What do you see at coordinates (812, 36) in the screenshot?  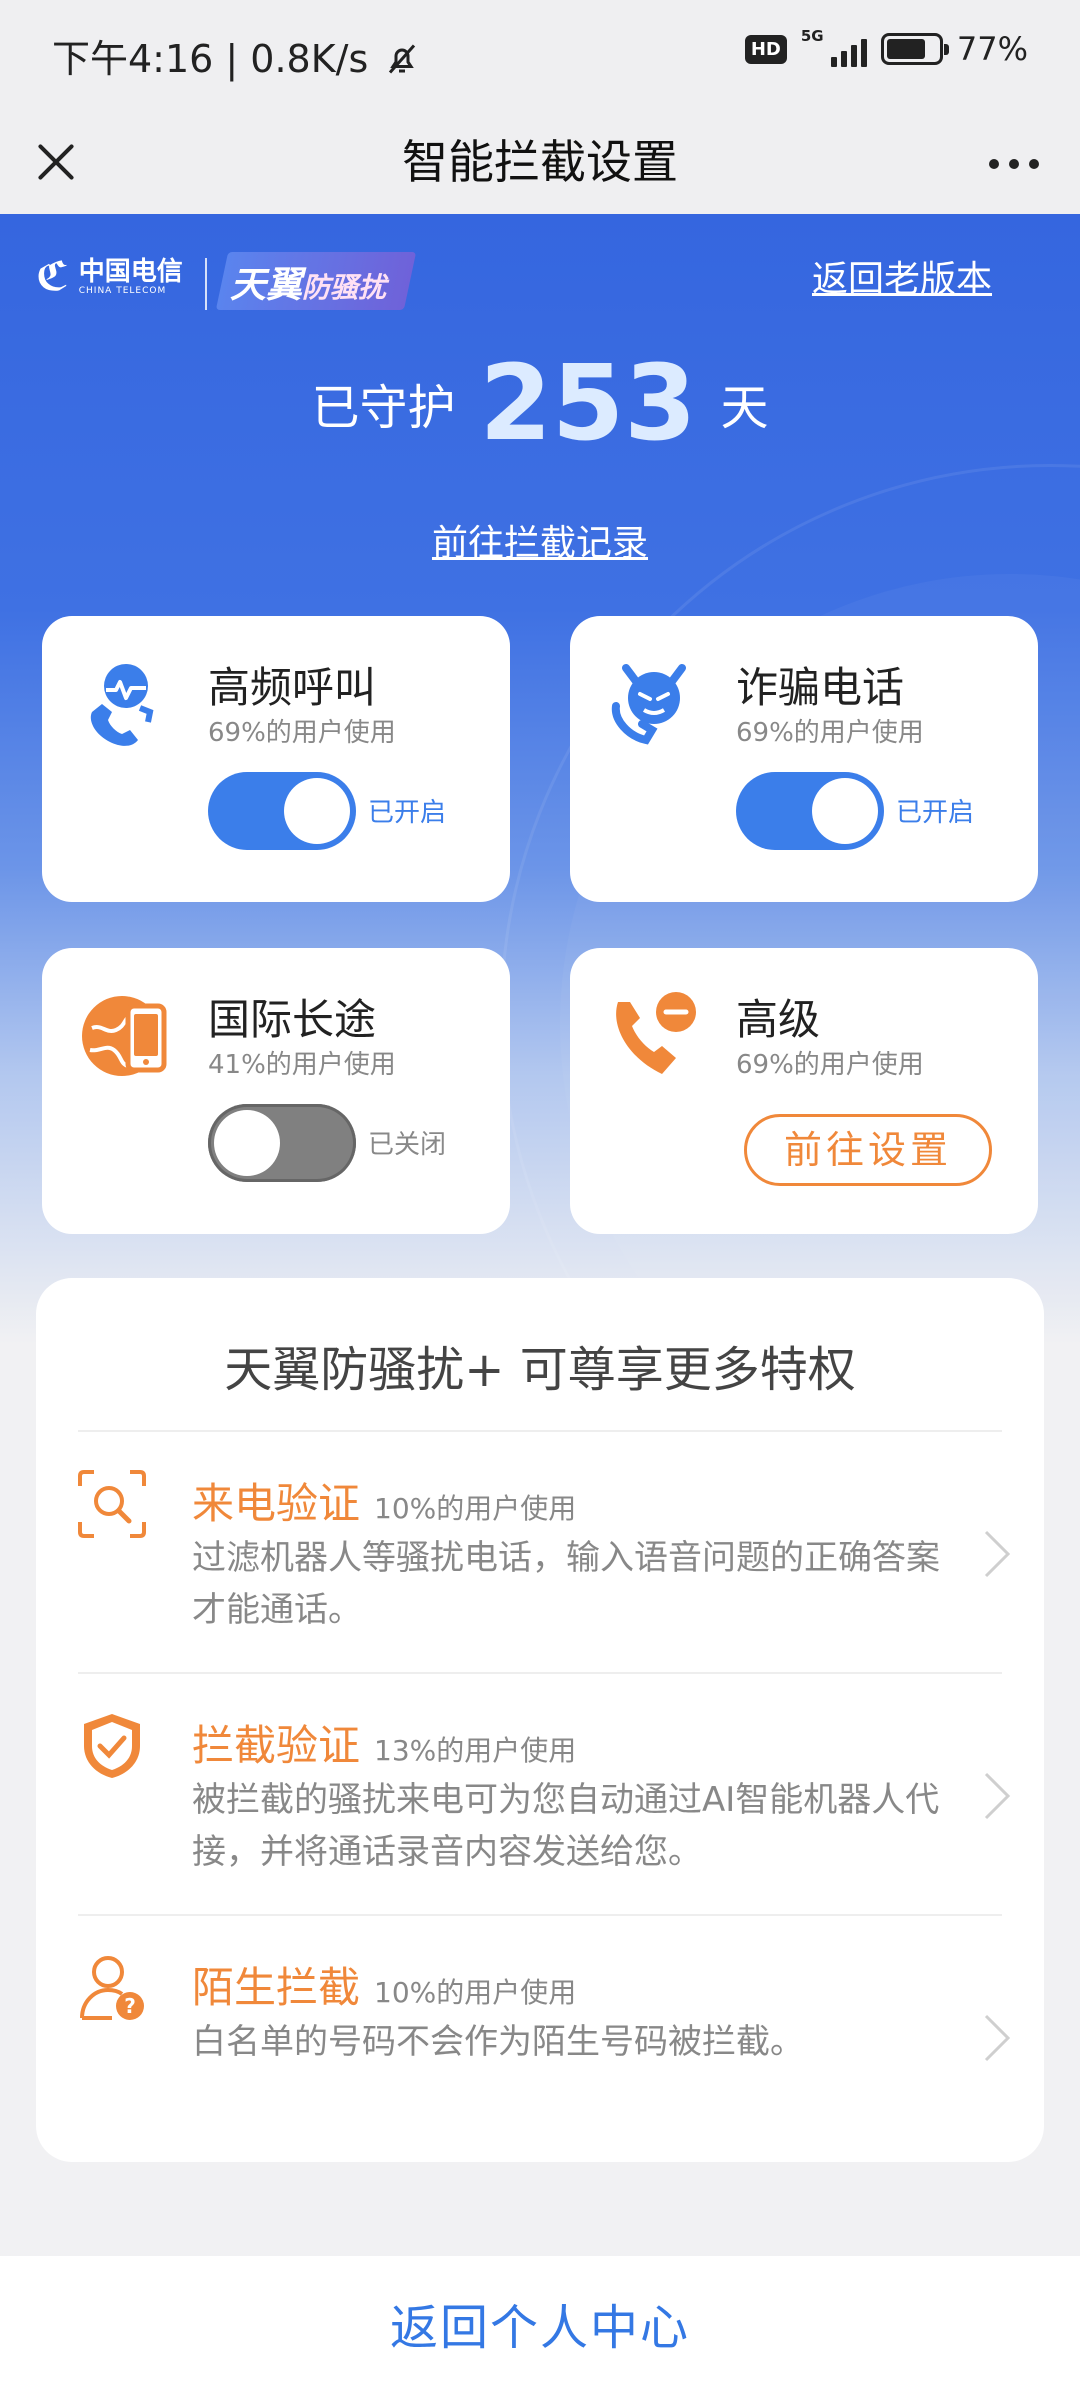 I see `network-label: 5G` at bounding box center [812, 36].